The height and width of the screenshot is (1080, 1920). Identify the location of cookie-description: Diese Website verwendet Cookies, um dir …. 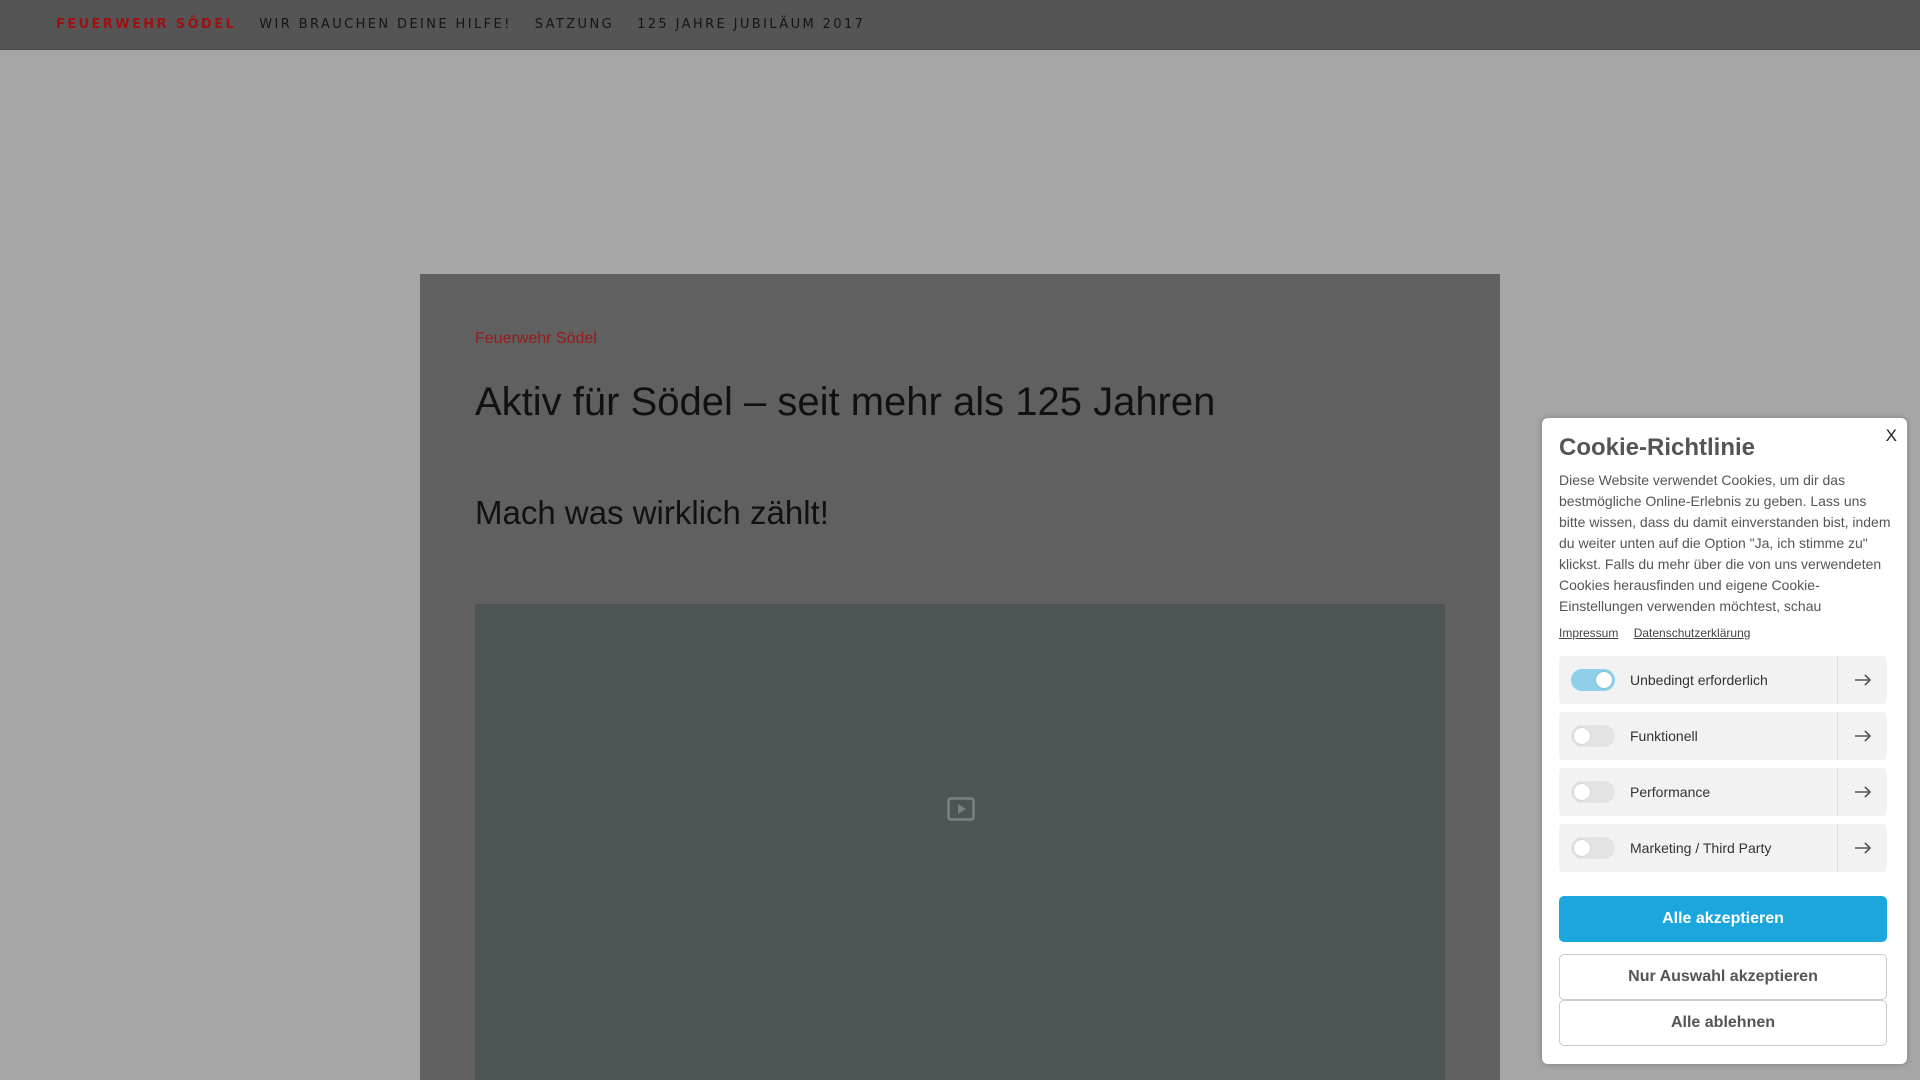
(1725, 543).